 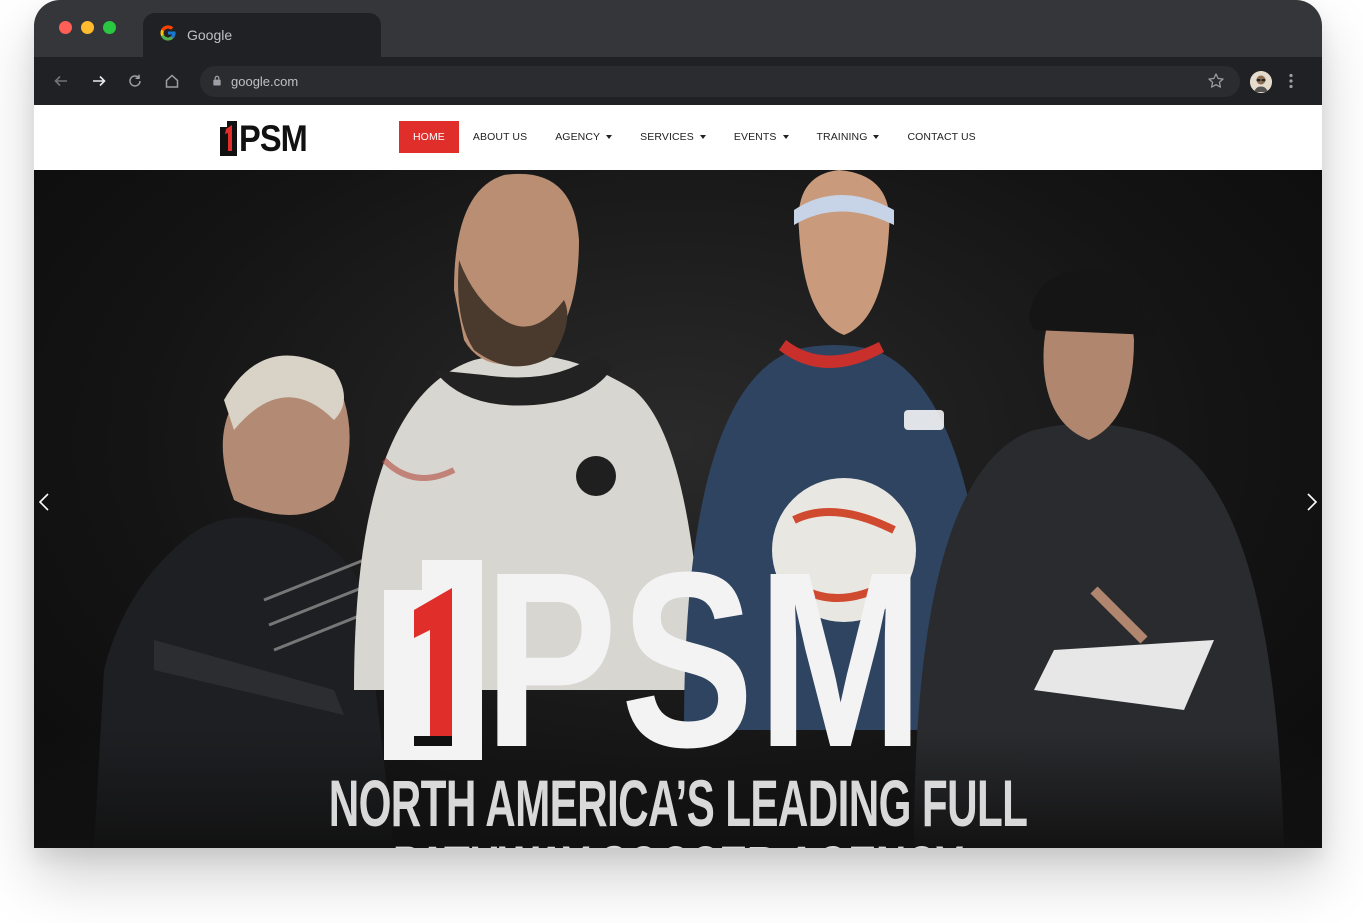 I want to click on nav-home-label: HOME, so click(x=429, y=137).